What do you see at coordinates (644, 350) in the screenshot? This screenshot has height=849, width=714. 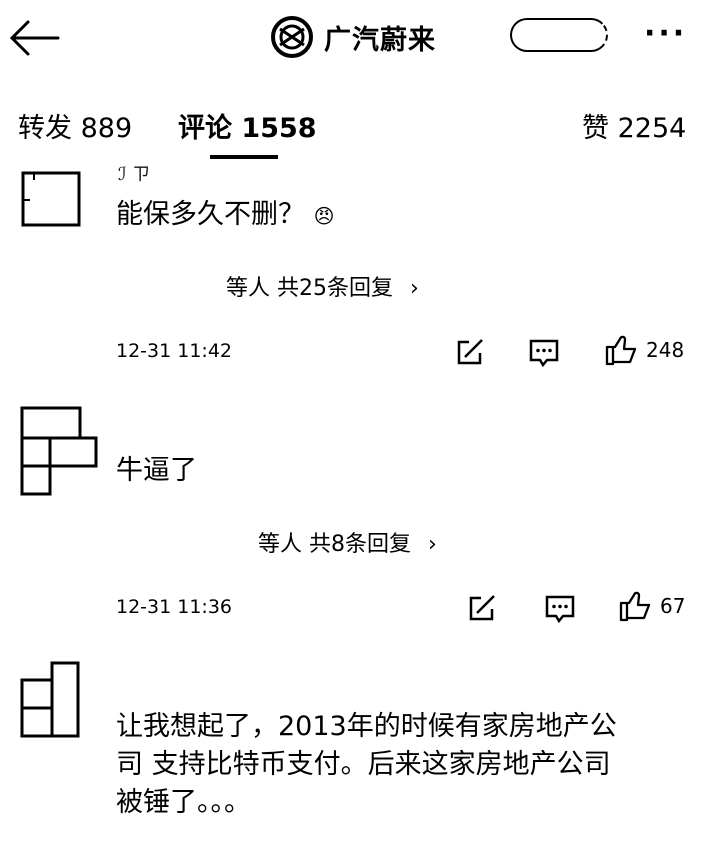 I see `like-button: 248` at bounding box center [644, 350].